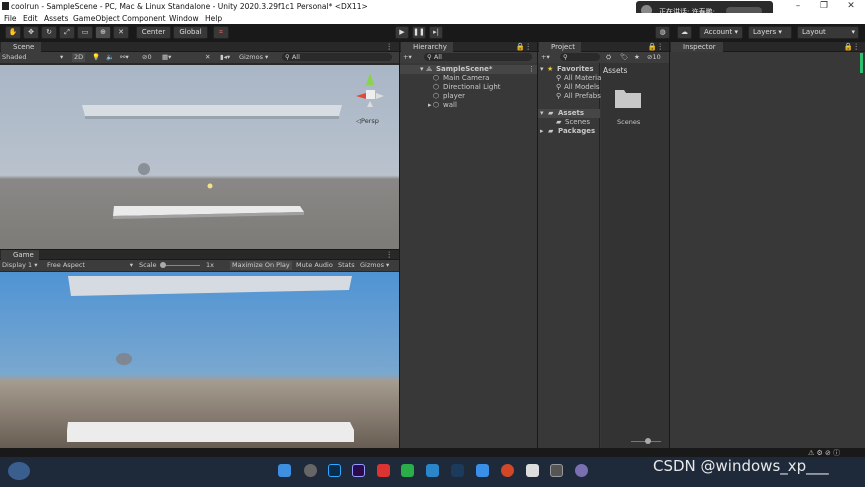 The width and height of the screenshot is (865, 487). I want to click on search-by-type-icon: ⛭, so click(608, 57).